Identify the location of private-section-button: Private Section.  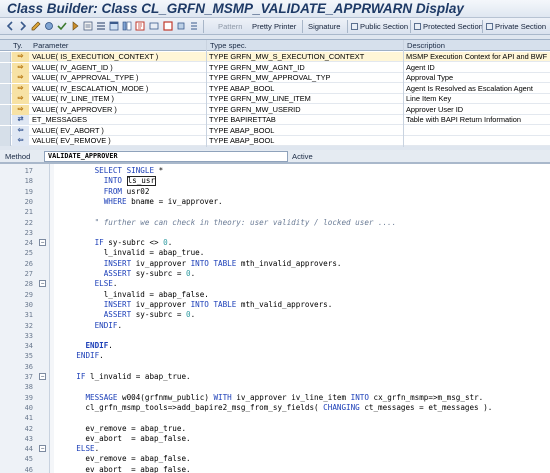
(516, 26).